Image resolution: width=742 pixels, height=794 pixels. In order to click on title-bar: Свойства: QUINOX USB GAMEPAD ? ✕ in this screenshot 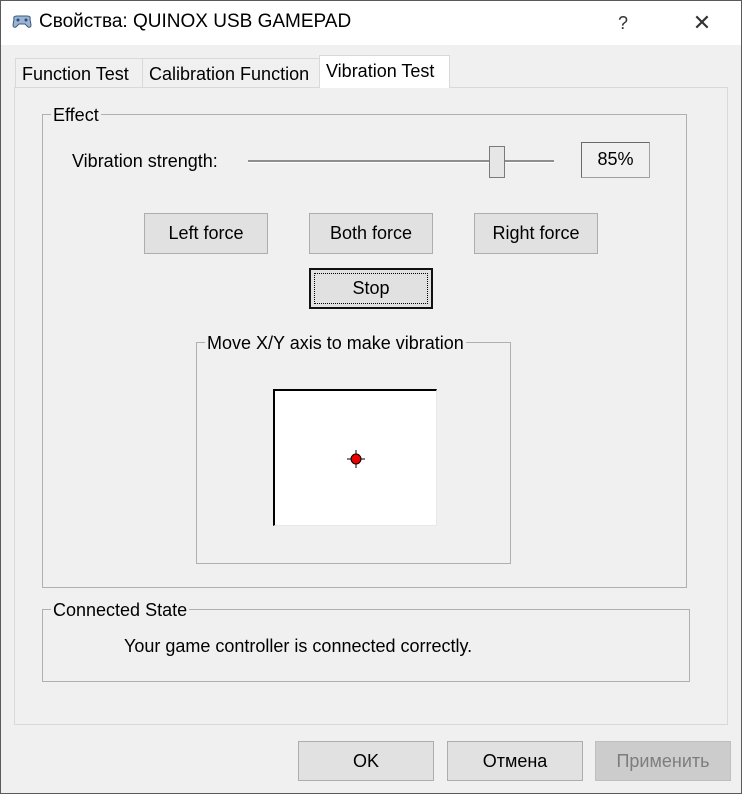, I will do `click(371, 23)`.